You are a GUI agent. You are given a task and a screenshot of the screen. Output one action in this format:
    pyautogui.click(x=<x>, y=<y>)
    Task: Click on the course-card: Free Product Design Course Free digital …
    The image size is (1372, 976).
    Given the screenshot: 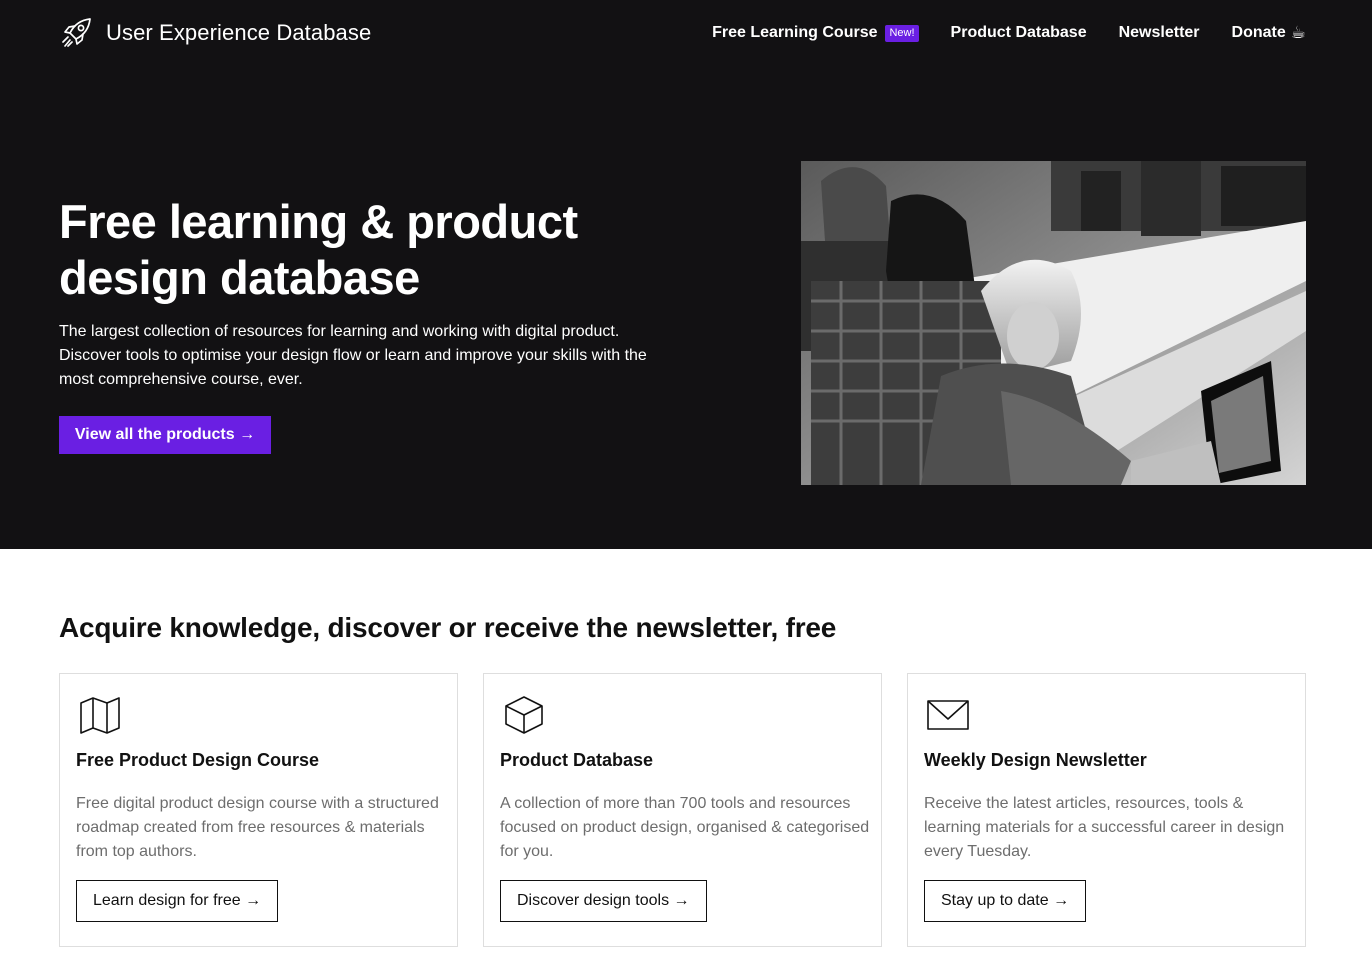 What is the action you would take?
    pyautogui.click(x=258, y=810)
    